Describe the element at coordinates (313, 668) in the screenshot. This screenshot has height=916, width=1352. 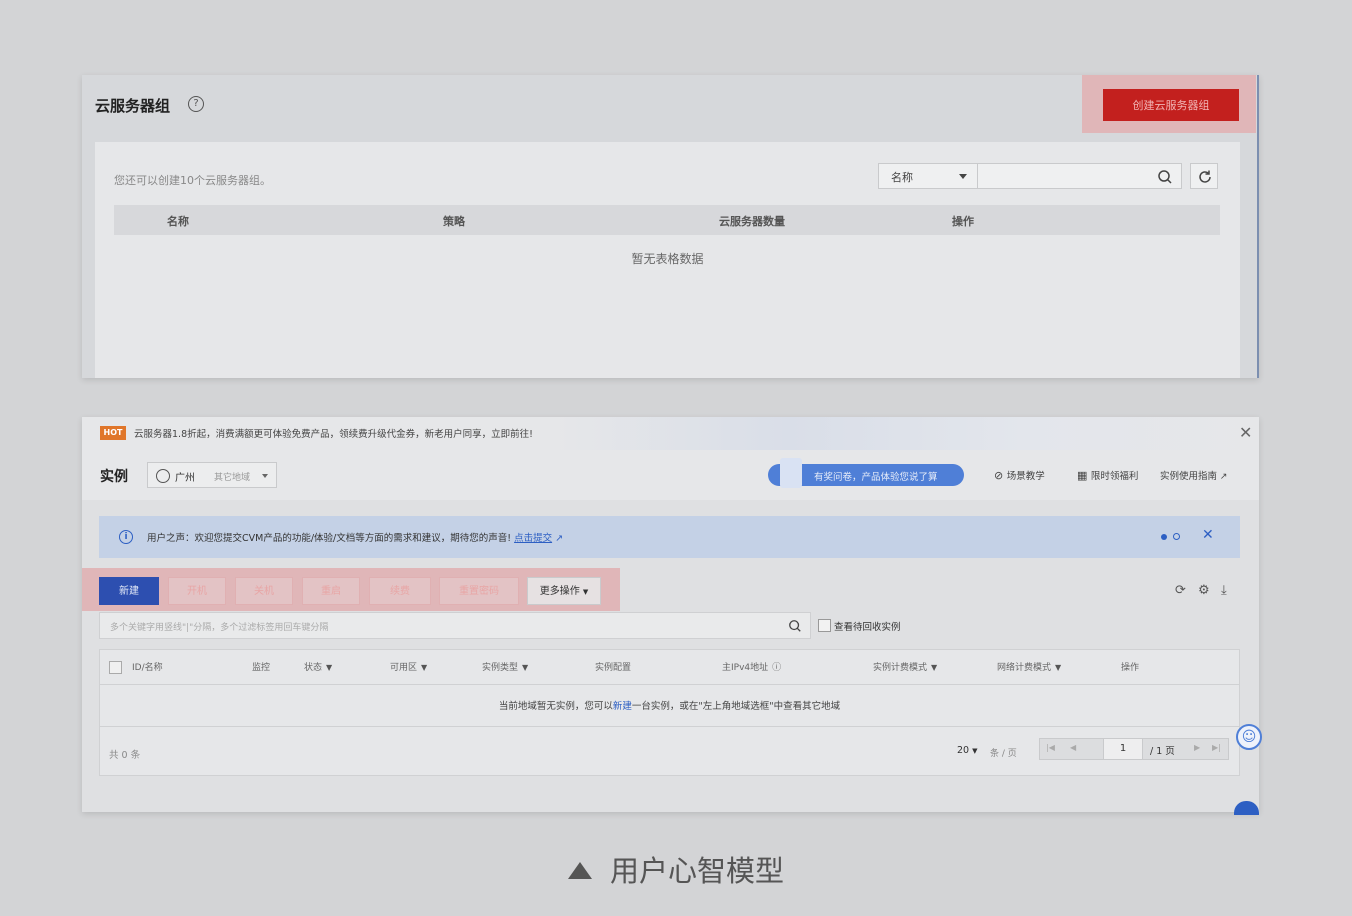
I see `column-label: 状态` at that location.